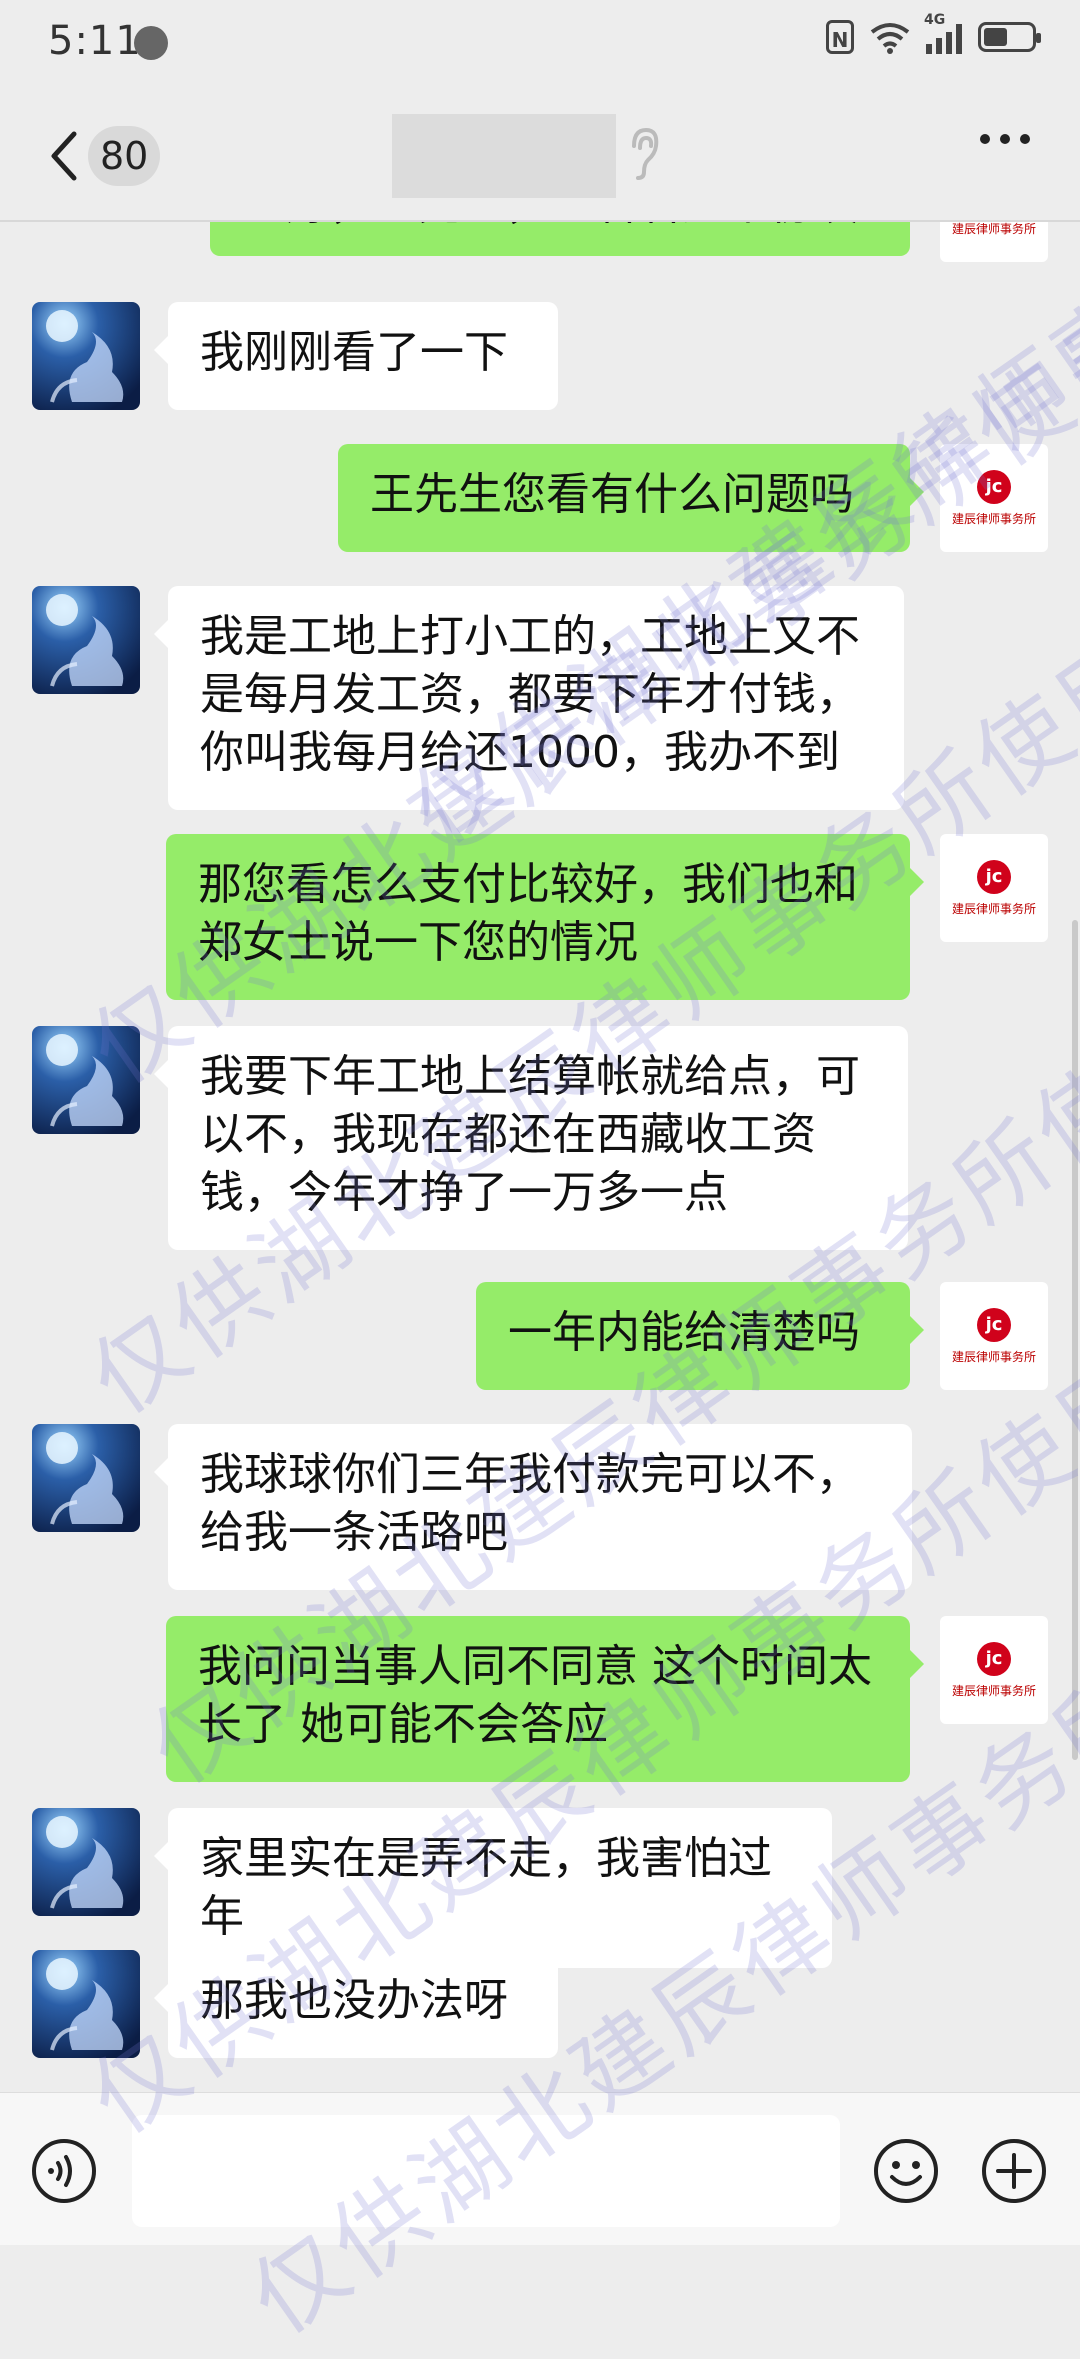  What do you see at coordinates (545, 917) in the screenshot?
I see `sent-message: 那您看怎么支付比较好，我们也和郑女士说一下您的情况` at bounding box center [545, 917].